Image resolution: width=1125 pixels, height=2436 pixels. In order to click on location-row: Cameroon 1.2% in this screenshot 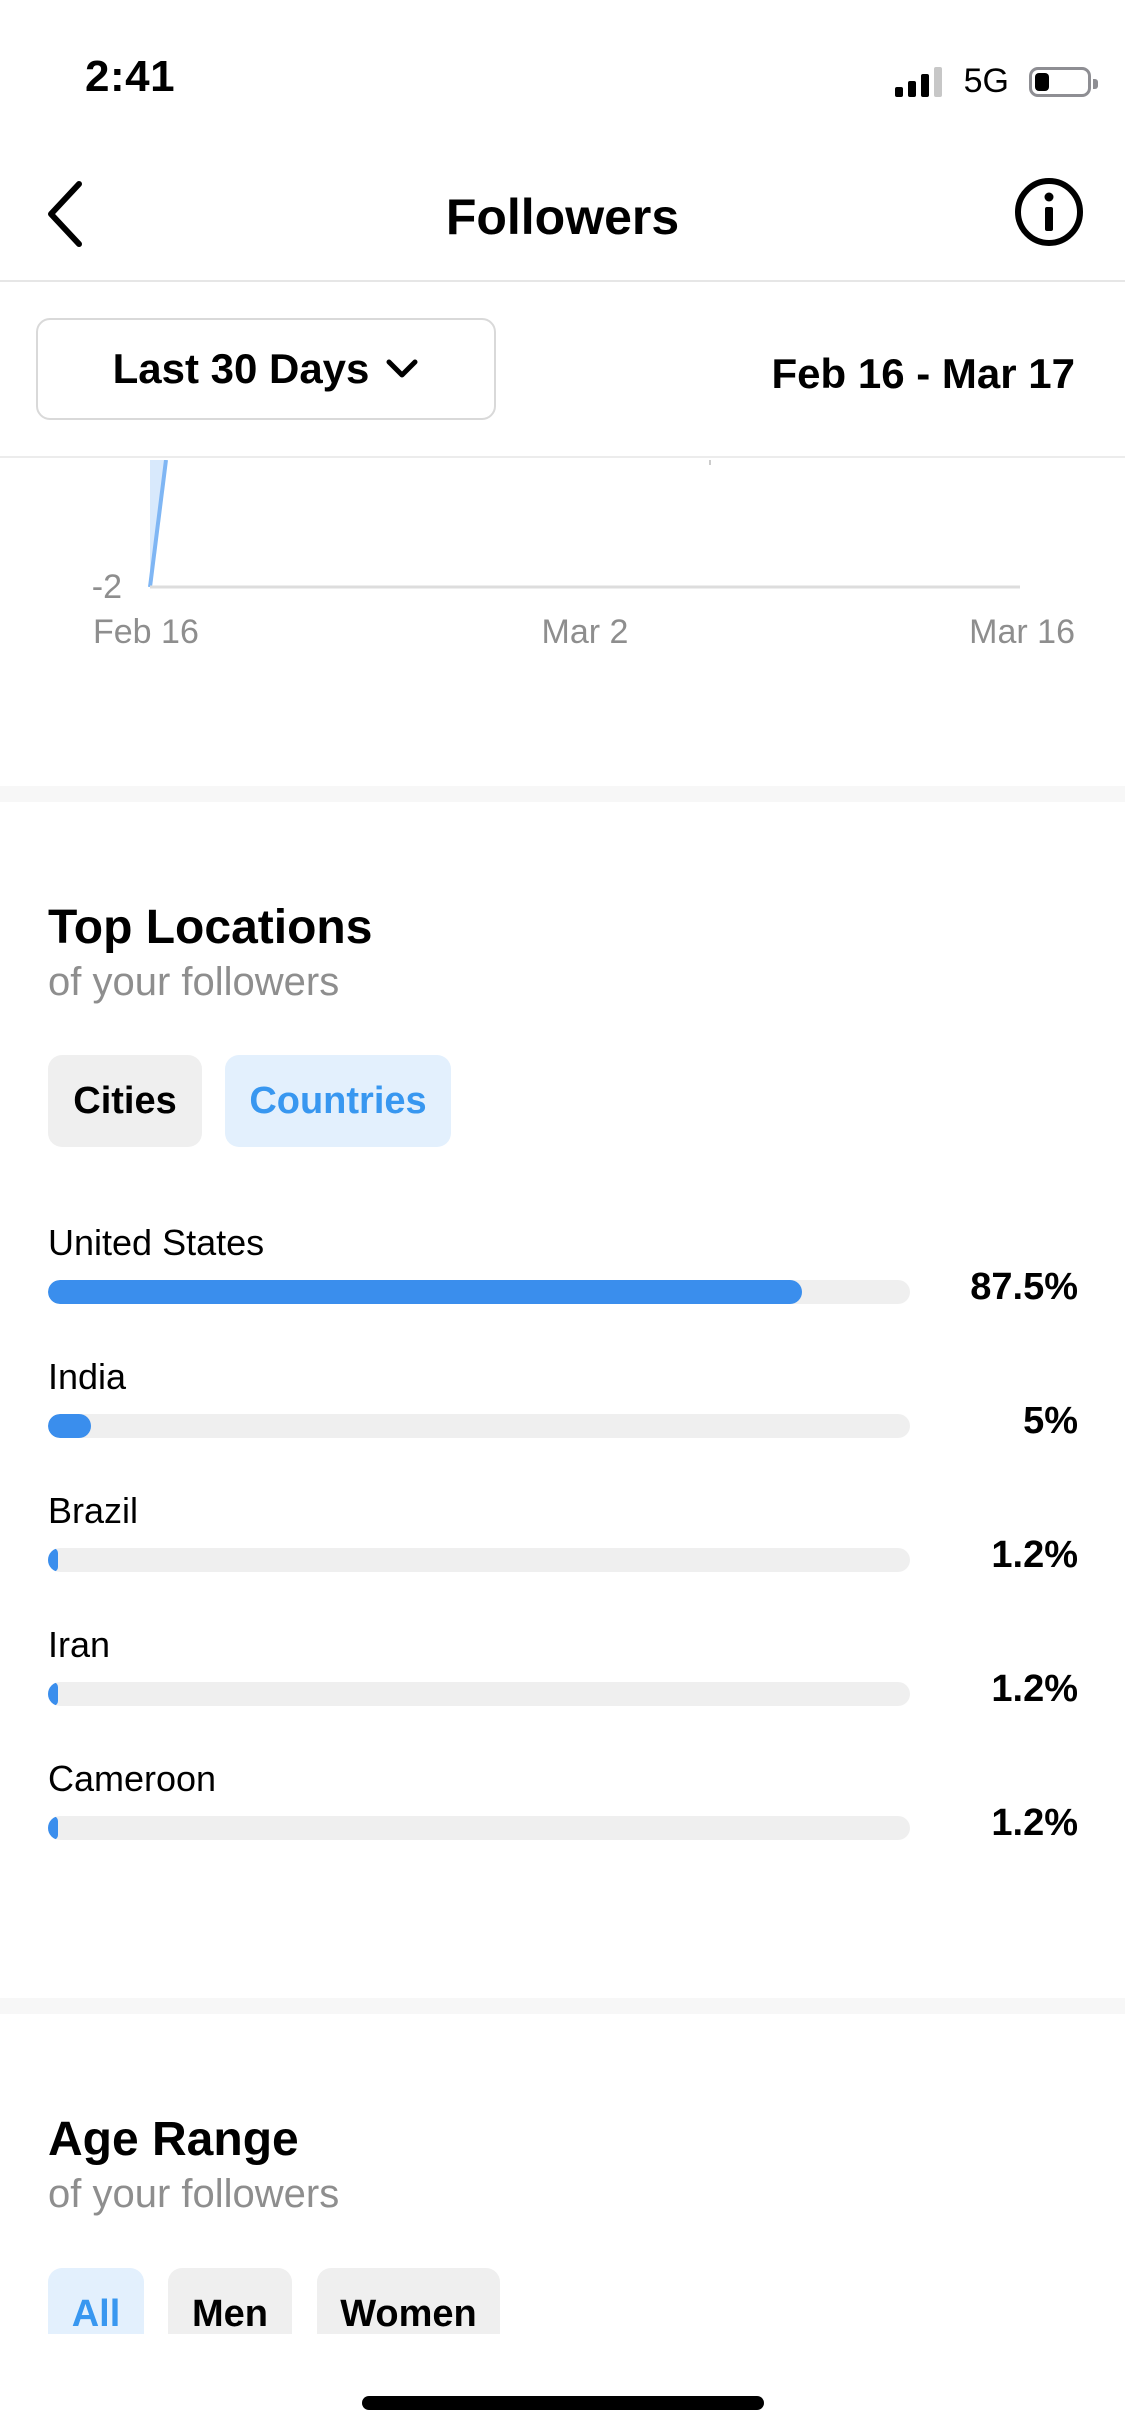, I will do `click(563, 1818)`.